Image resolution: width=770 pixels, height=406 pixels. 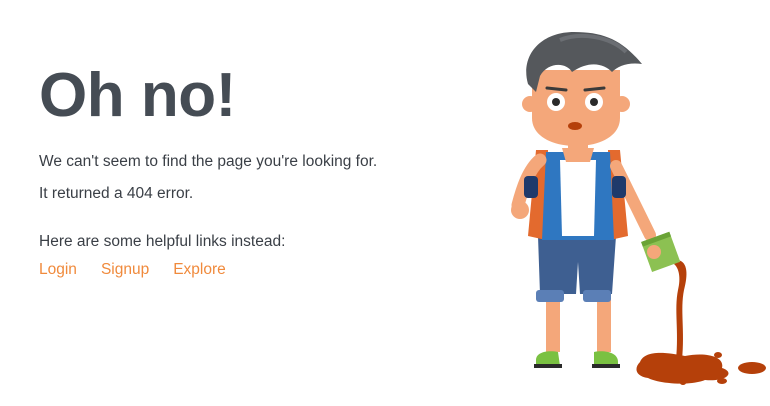 I want to click on error-code-text: It returned a 404 error., so click(x=116, y=193).